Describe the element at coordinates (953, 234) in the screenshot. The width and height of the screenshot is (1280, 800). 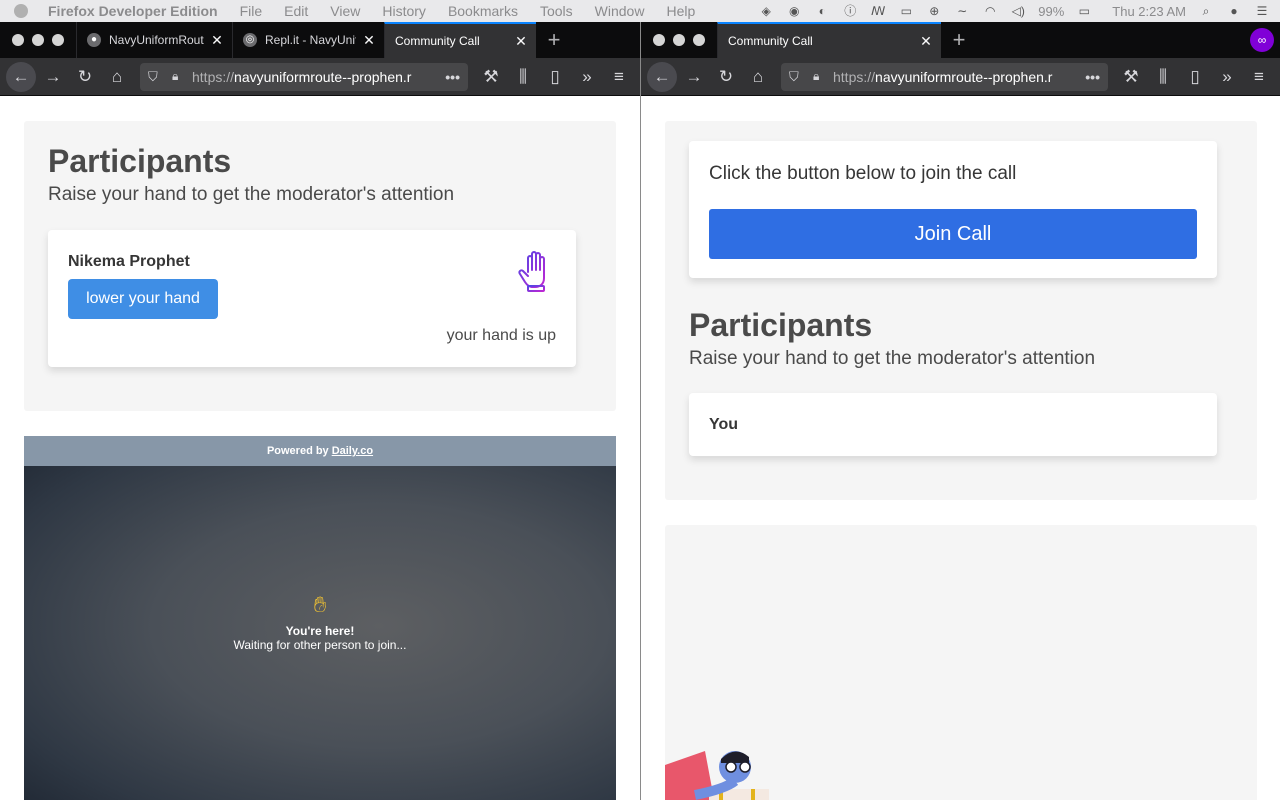
I see `join-call-button: Join Call` at that location.